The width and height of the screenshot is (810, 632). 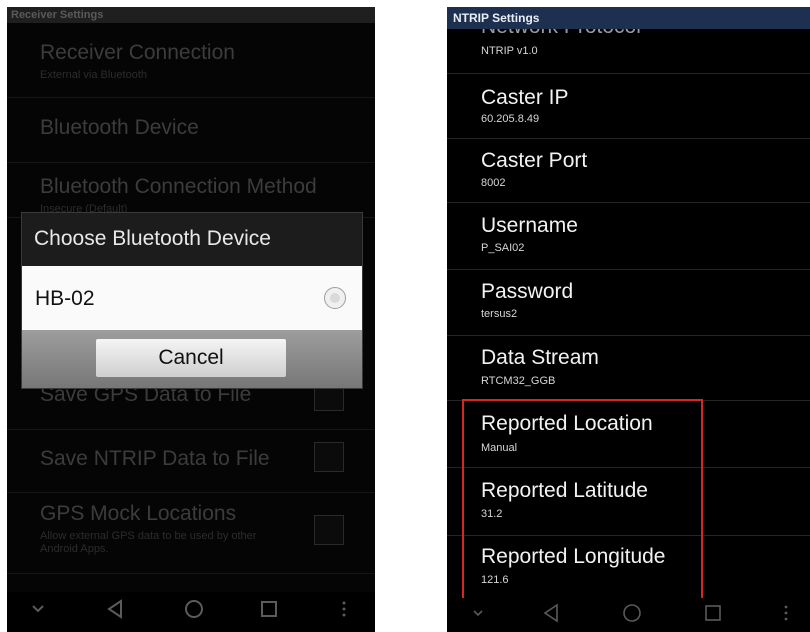 I want to click on setting-subtitle: 60.205.8.49, so click(x=510, y=119).